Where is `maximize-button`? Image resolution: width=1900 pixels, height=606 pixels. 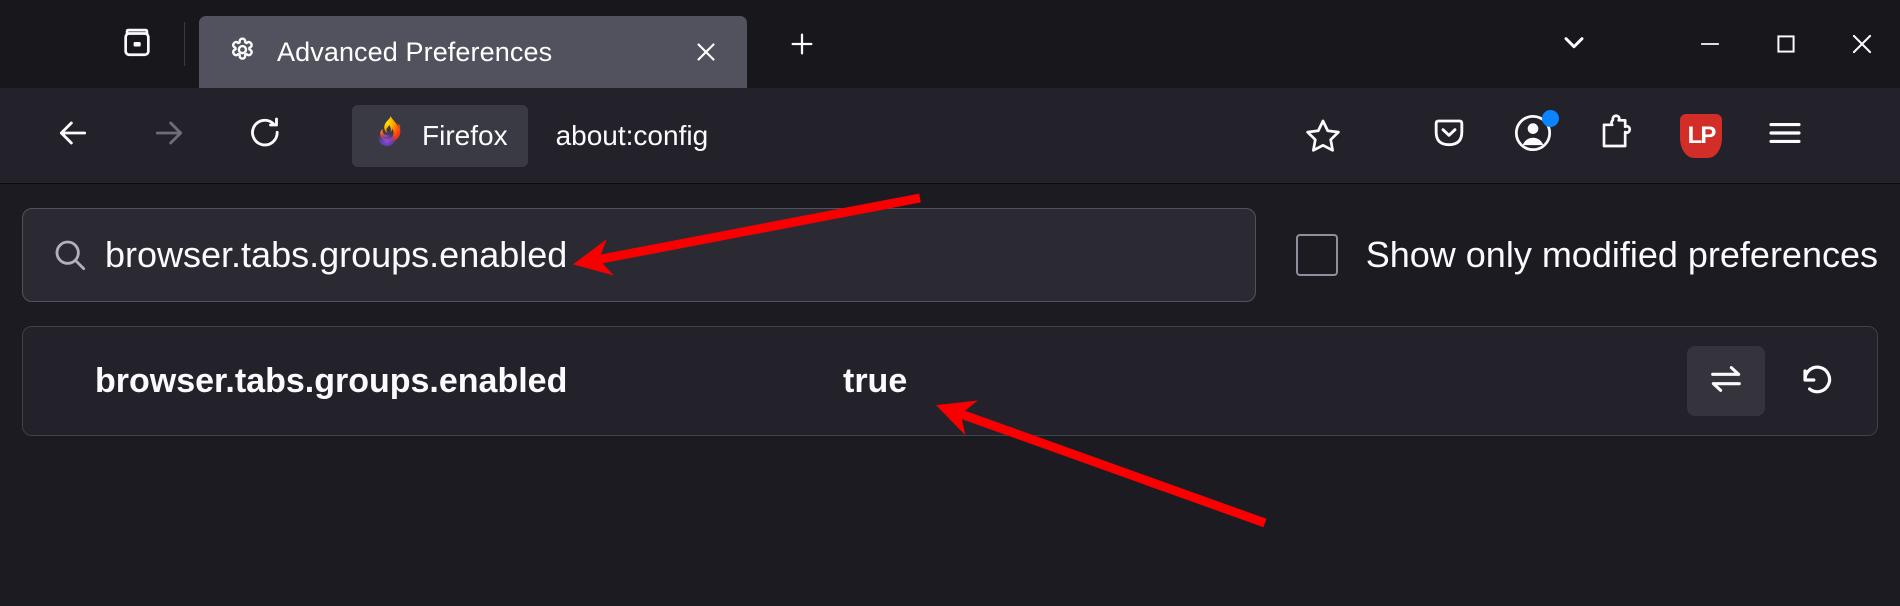 maximize-button is located at coordinates (1786, 44).